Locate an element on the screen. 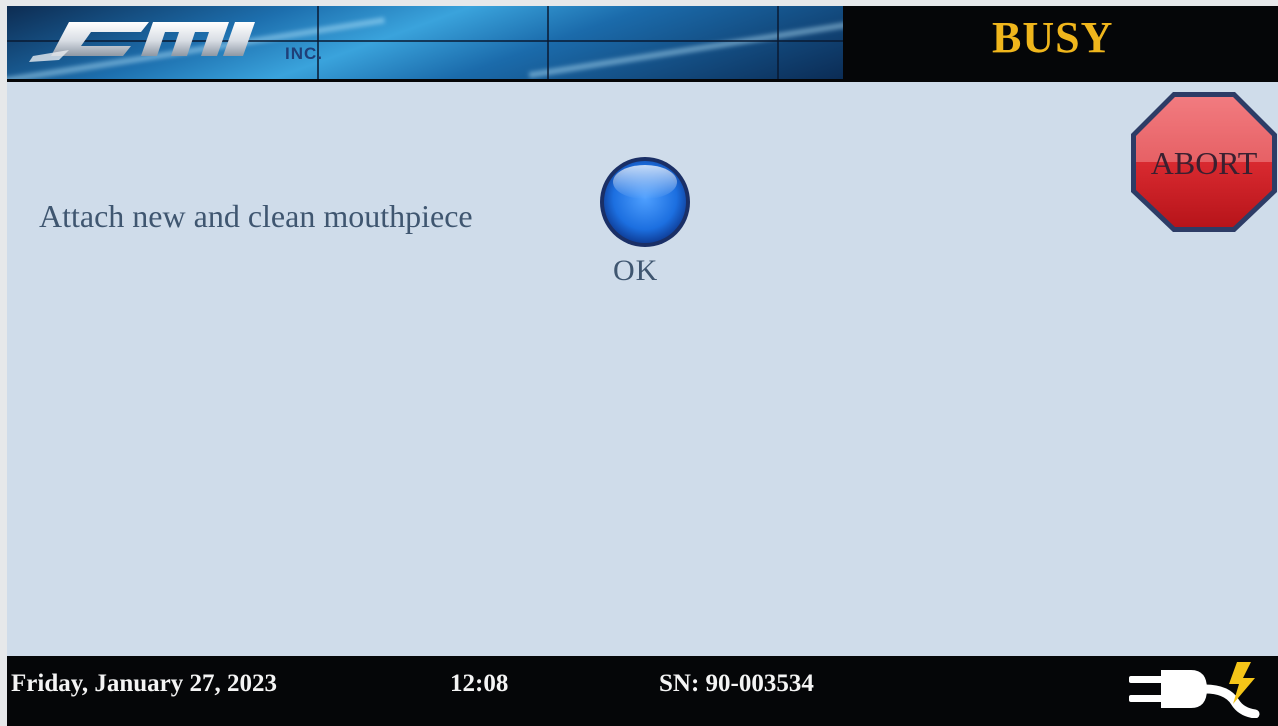 This screenshot has width=1278, height=726. company-logo is located at coordinates (142, 42).